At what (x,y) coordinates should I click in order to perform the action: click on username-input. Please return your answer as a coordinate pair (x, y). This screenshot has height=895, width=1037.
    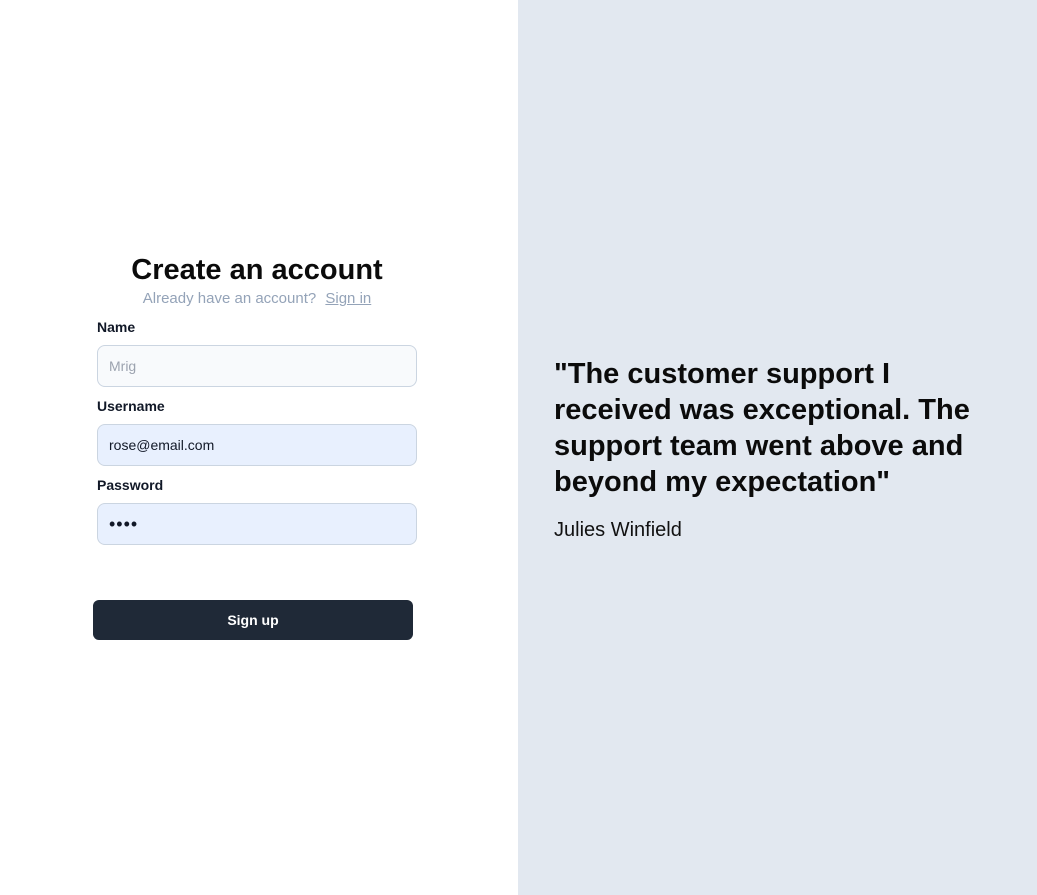
    Looking at the image, I should click on (257, 445).